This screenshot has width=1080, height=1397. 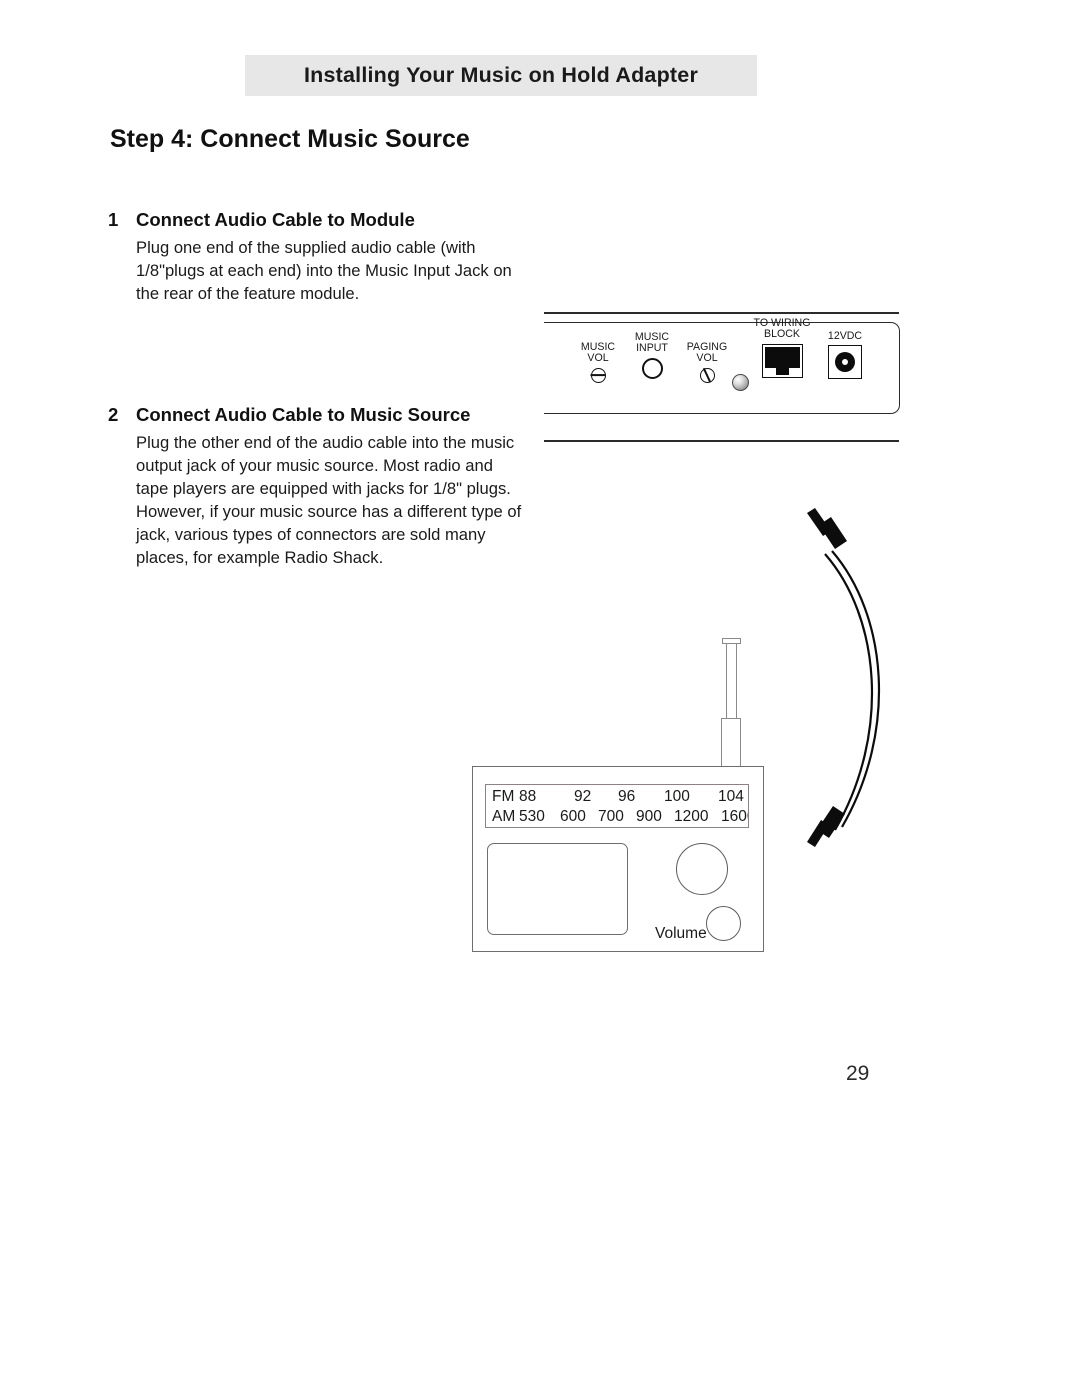 What do you see at coordinates (532, 816) in the screenshot?
I see `am-tick-530: 530` at bounding box center [532, 816].